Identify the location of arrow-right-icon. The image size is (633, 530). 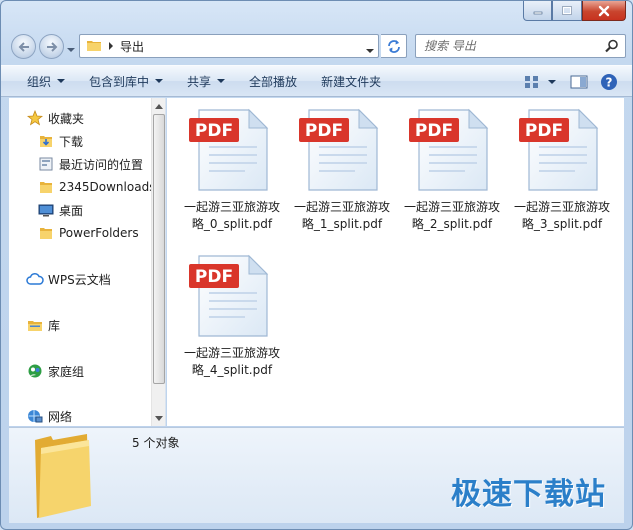
(51, 46).